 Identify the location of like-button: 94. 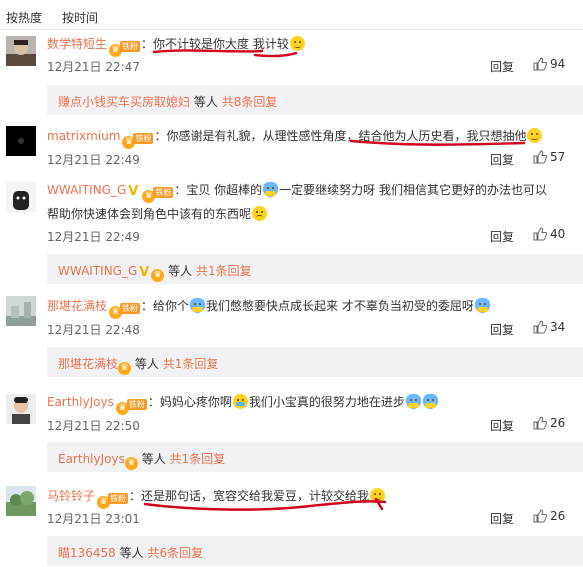
(549, 64).